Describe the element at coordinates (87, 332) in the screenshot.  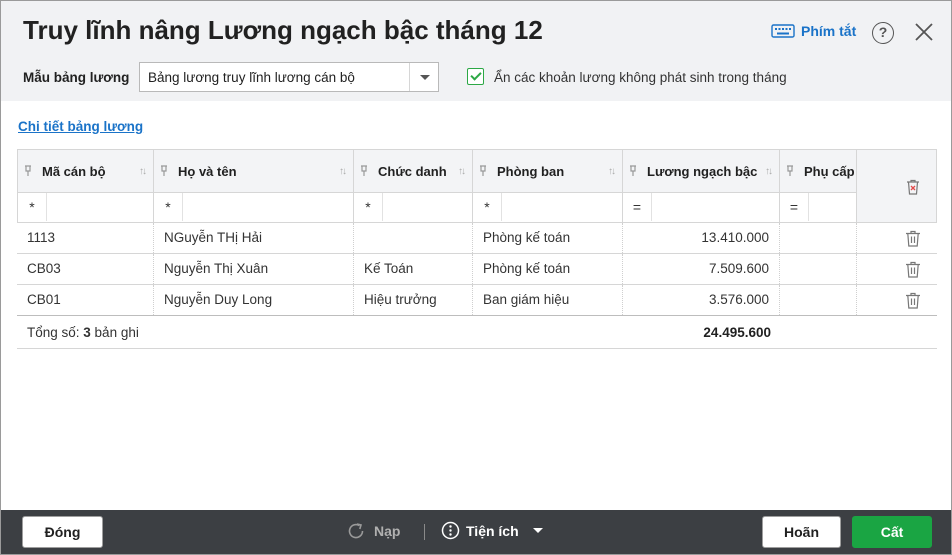
I see `total-count: 3` at that location.